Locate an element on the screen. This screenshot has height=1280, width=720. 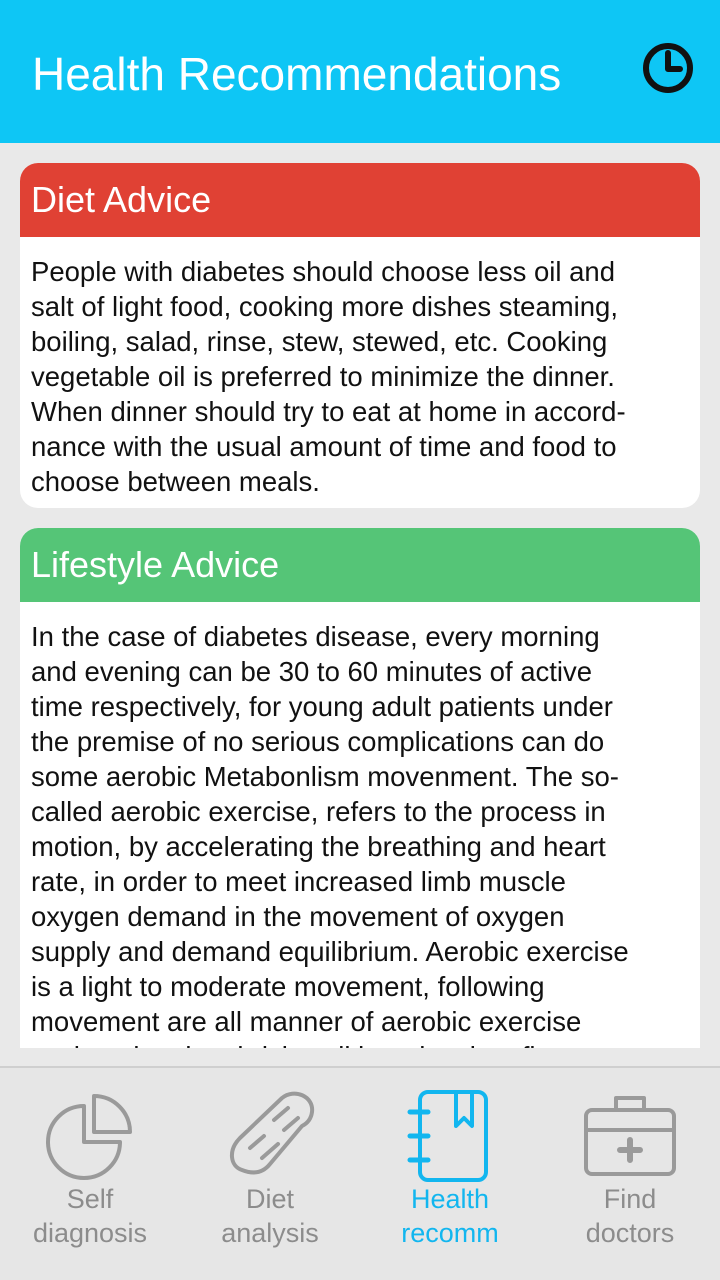
tab-label: Find doctors is located at coordinates (630, 1216).